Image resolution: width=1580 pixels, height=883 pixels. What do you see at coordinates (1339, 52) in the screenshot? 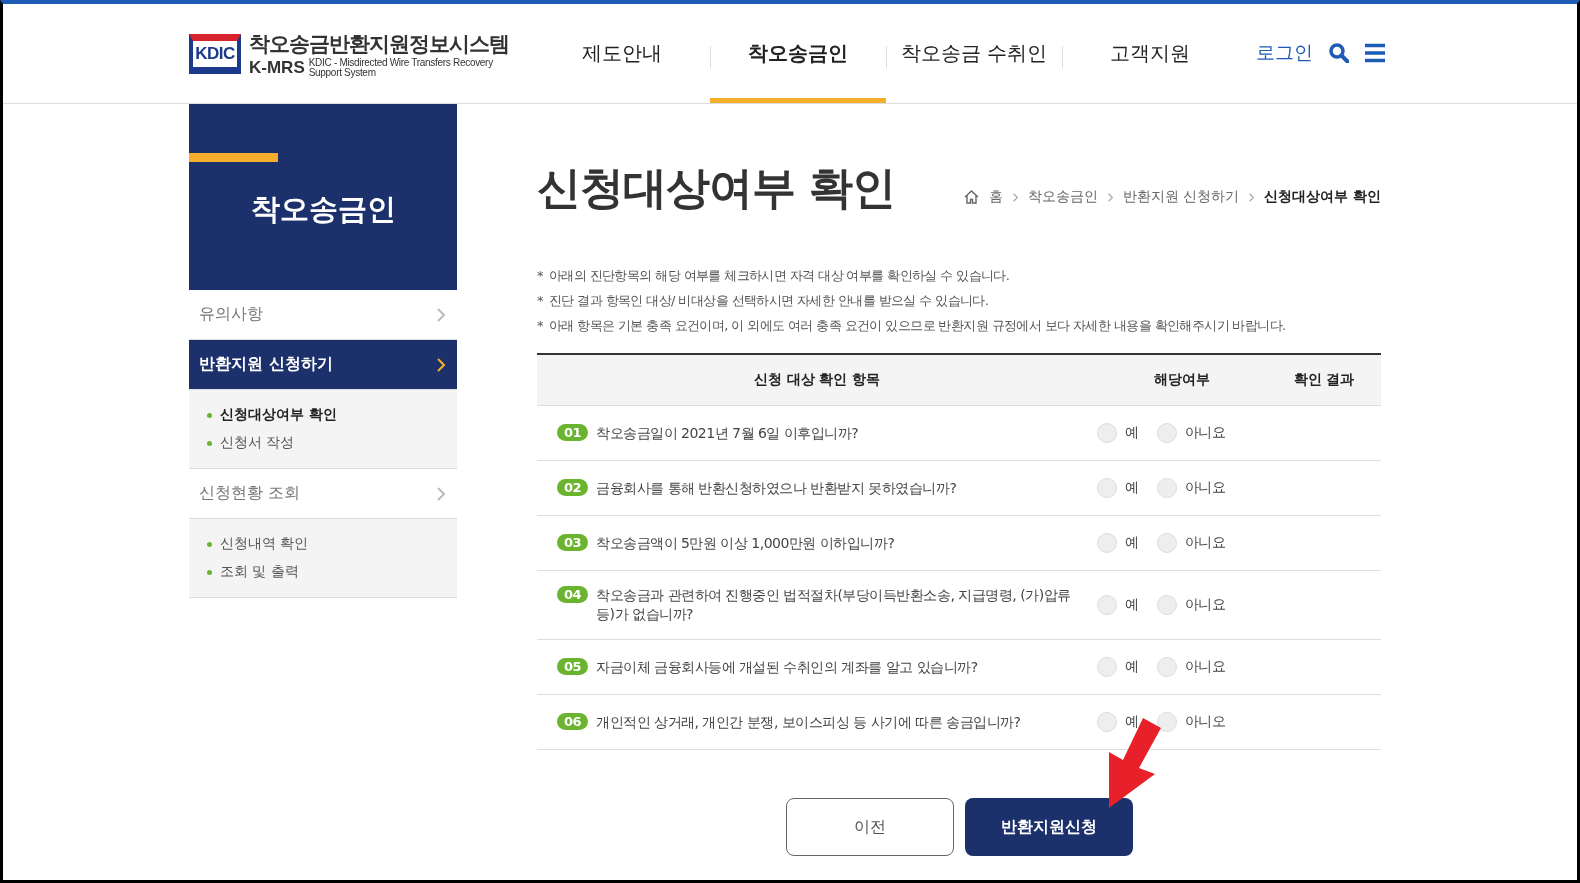
I see `search-icon` at bounding box center [1339, 52].